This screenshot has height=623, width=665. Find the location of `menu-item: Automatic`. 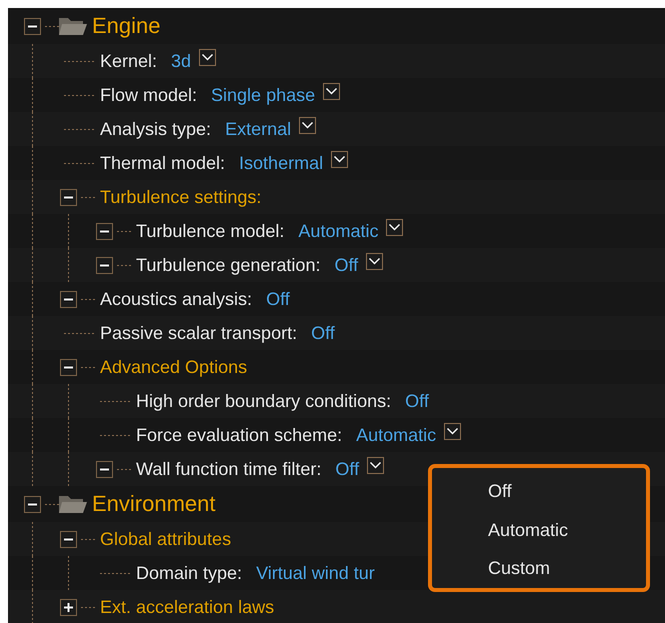

menu-item: Automatic is located at coordinates (528, 530).